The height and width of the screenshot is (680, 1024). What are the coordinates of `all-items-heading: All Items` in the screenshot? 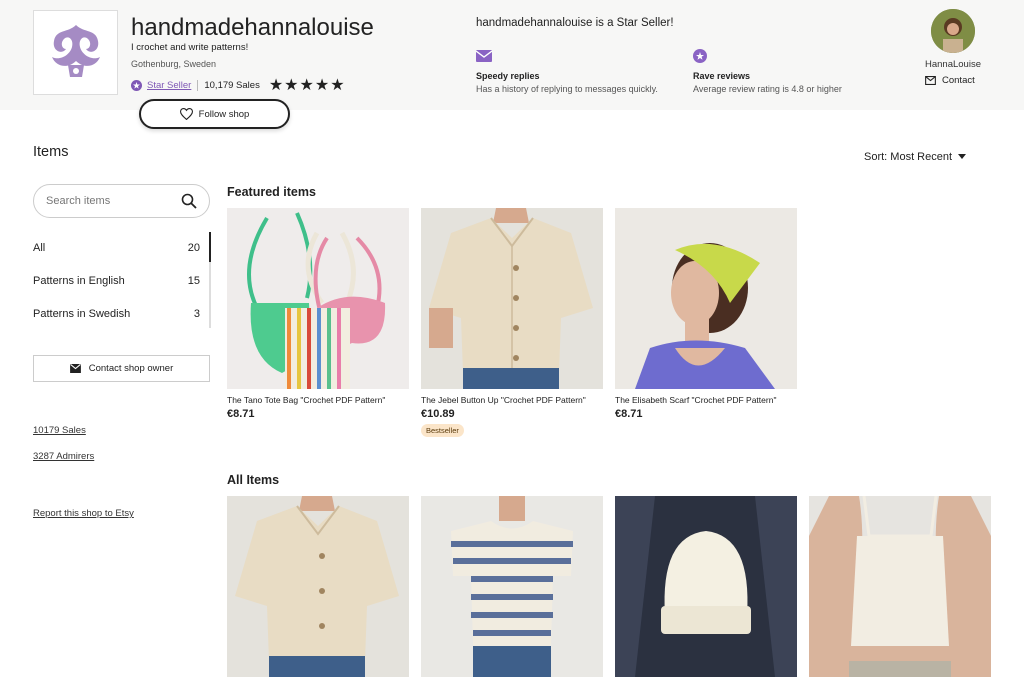 It's located at (253, 480).